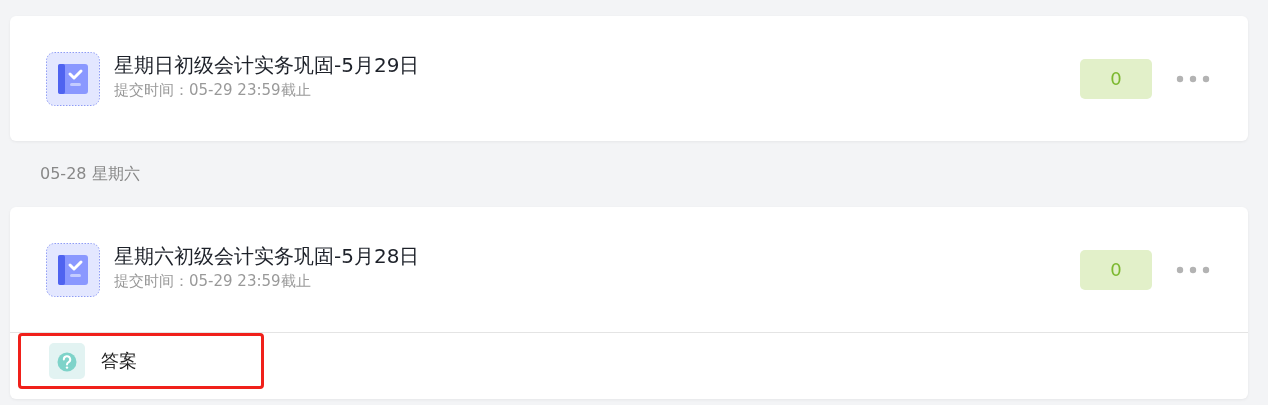 Image resolution: width=1268 pixels, height=405 pixels. I want to click on task-title: 星期六初级会计实务巩固-5月28日, so click(597, 256).